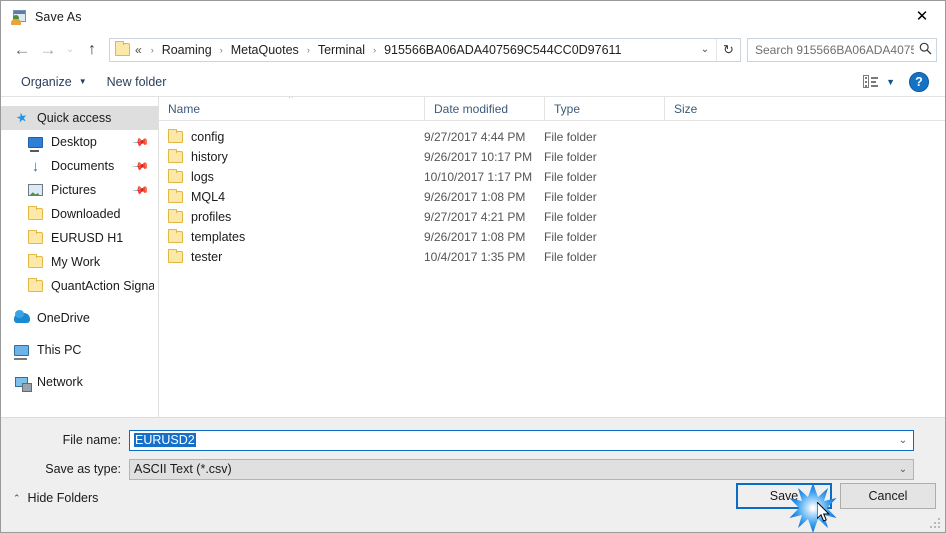 The height and width of the screenshot is (533, 946). Describe the element at coordinates (21, 117) in the screenshot. I see `star-icon: ★` at that location.